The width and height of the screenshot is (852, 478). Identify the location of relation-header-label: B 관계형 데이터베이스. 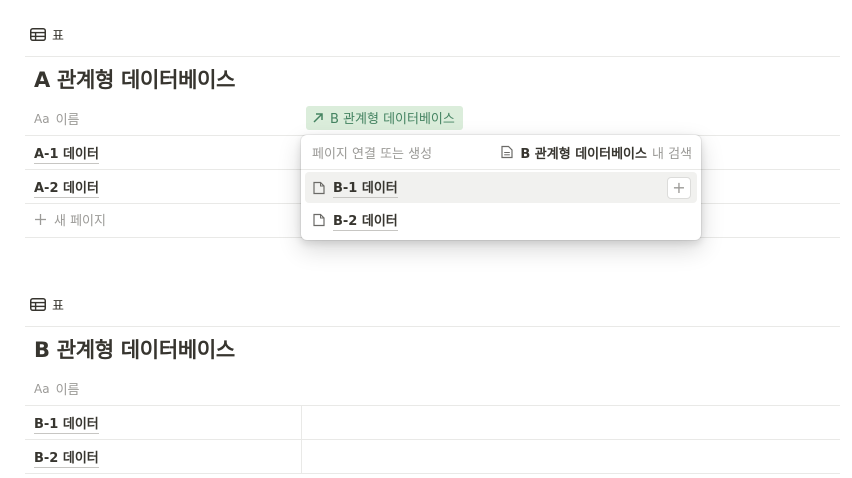
(392, 119).